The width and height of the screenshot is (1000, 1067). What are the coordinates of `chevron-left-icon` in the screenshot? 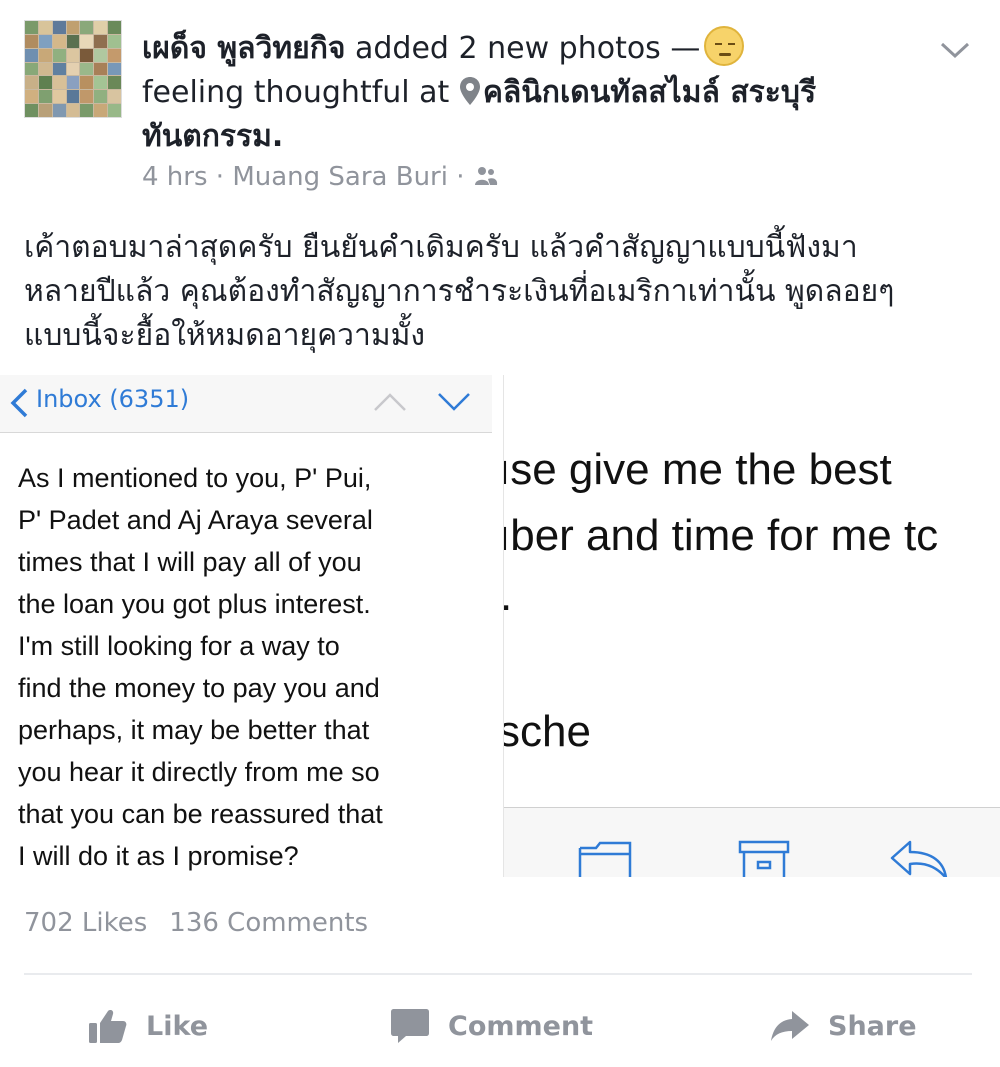 It's located at (19, 403).